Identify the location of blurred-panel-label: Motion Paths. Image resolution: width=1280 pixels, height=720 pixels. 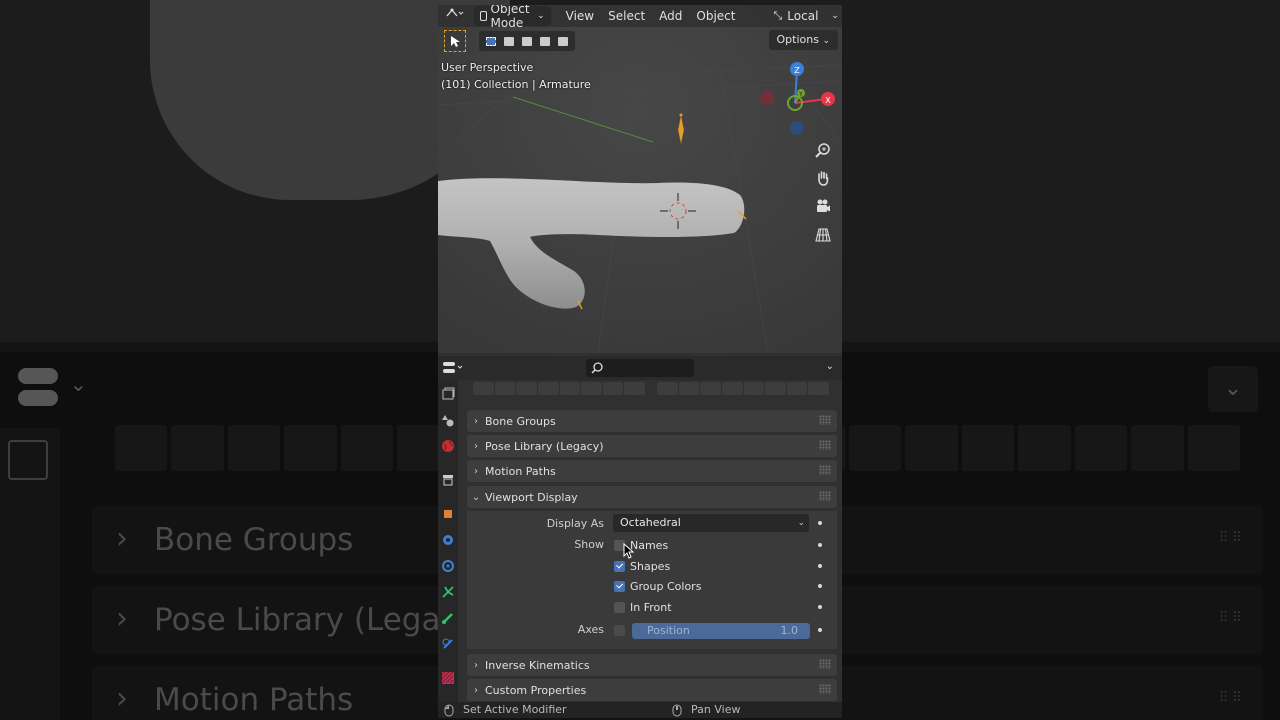
(254, 700).